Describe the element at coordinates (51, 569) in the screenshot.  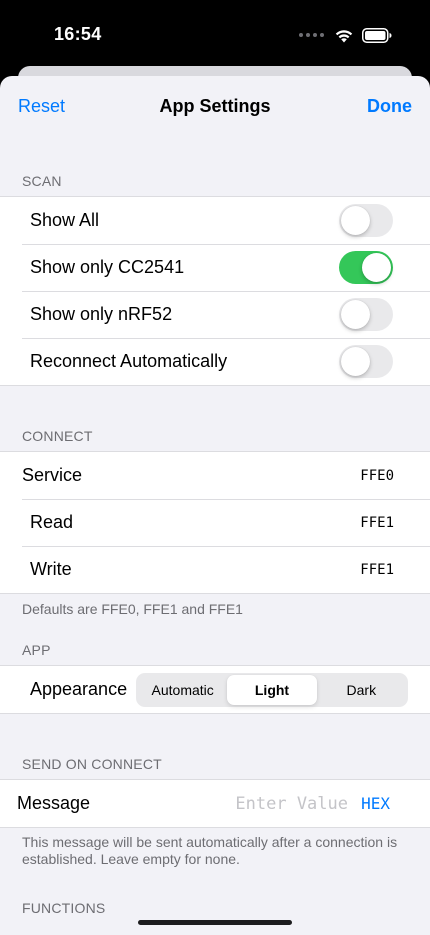
I see `write-label: Write` at that location.